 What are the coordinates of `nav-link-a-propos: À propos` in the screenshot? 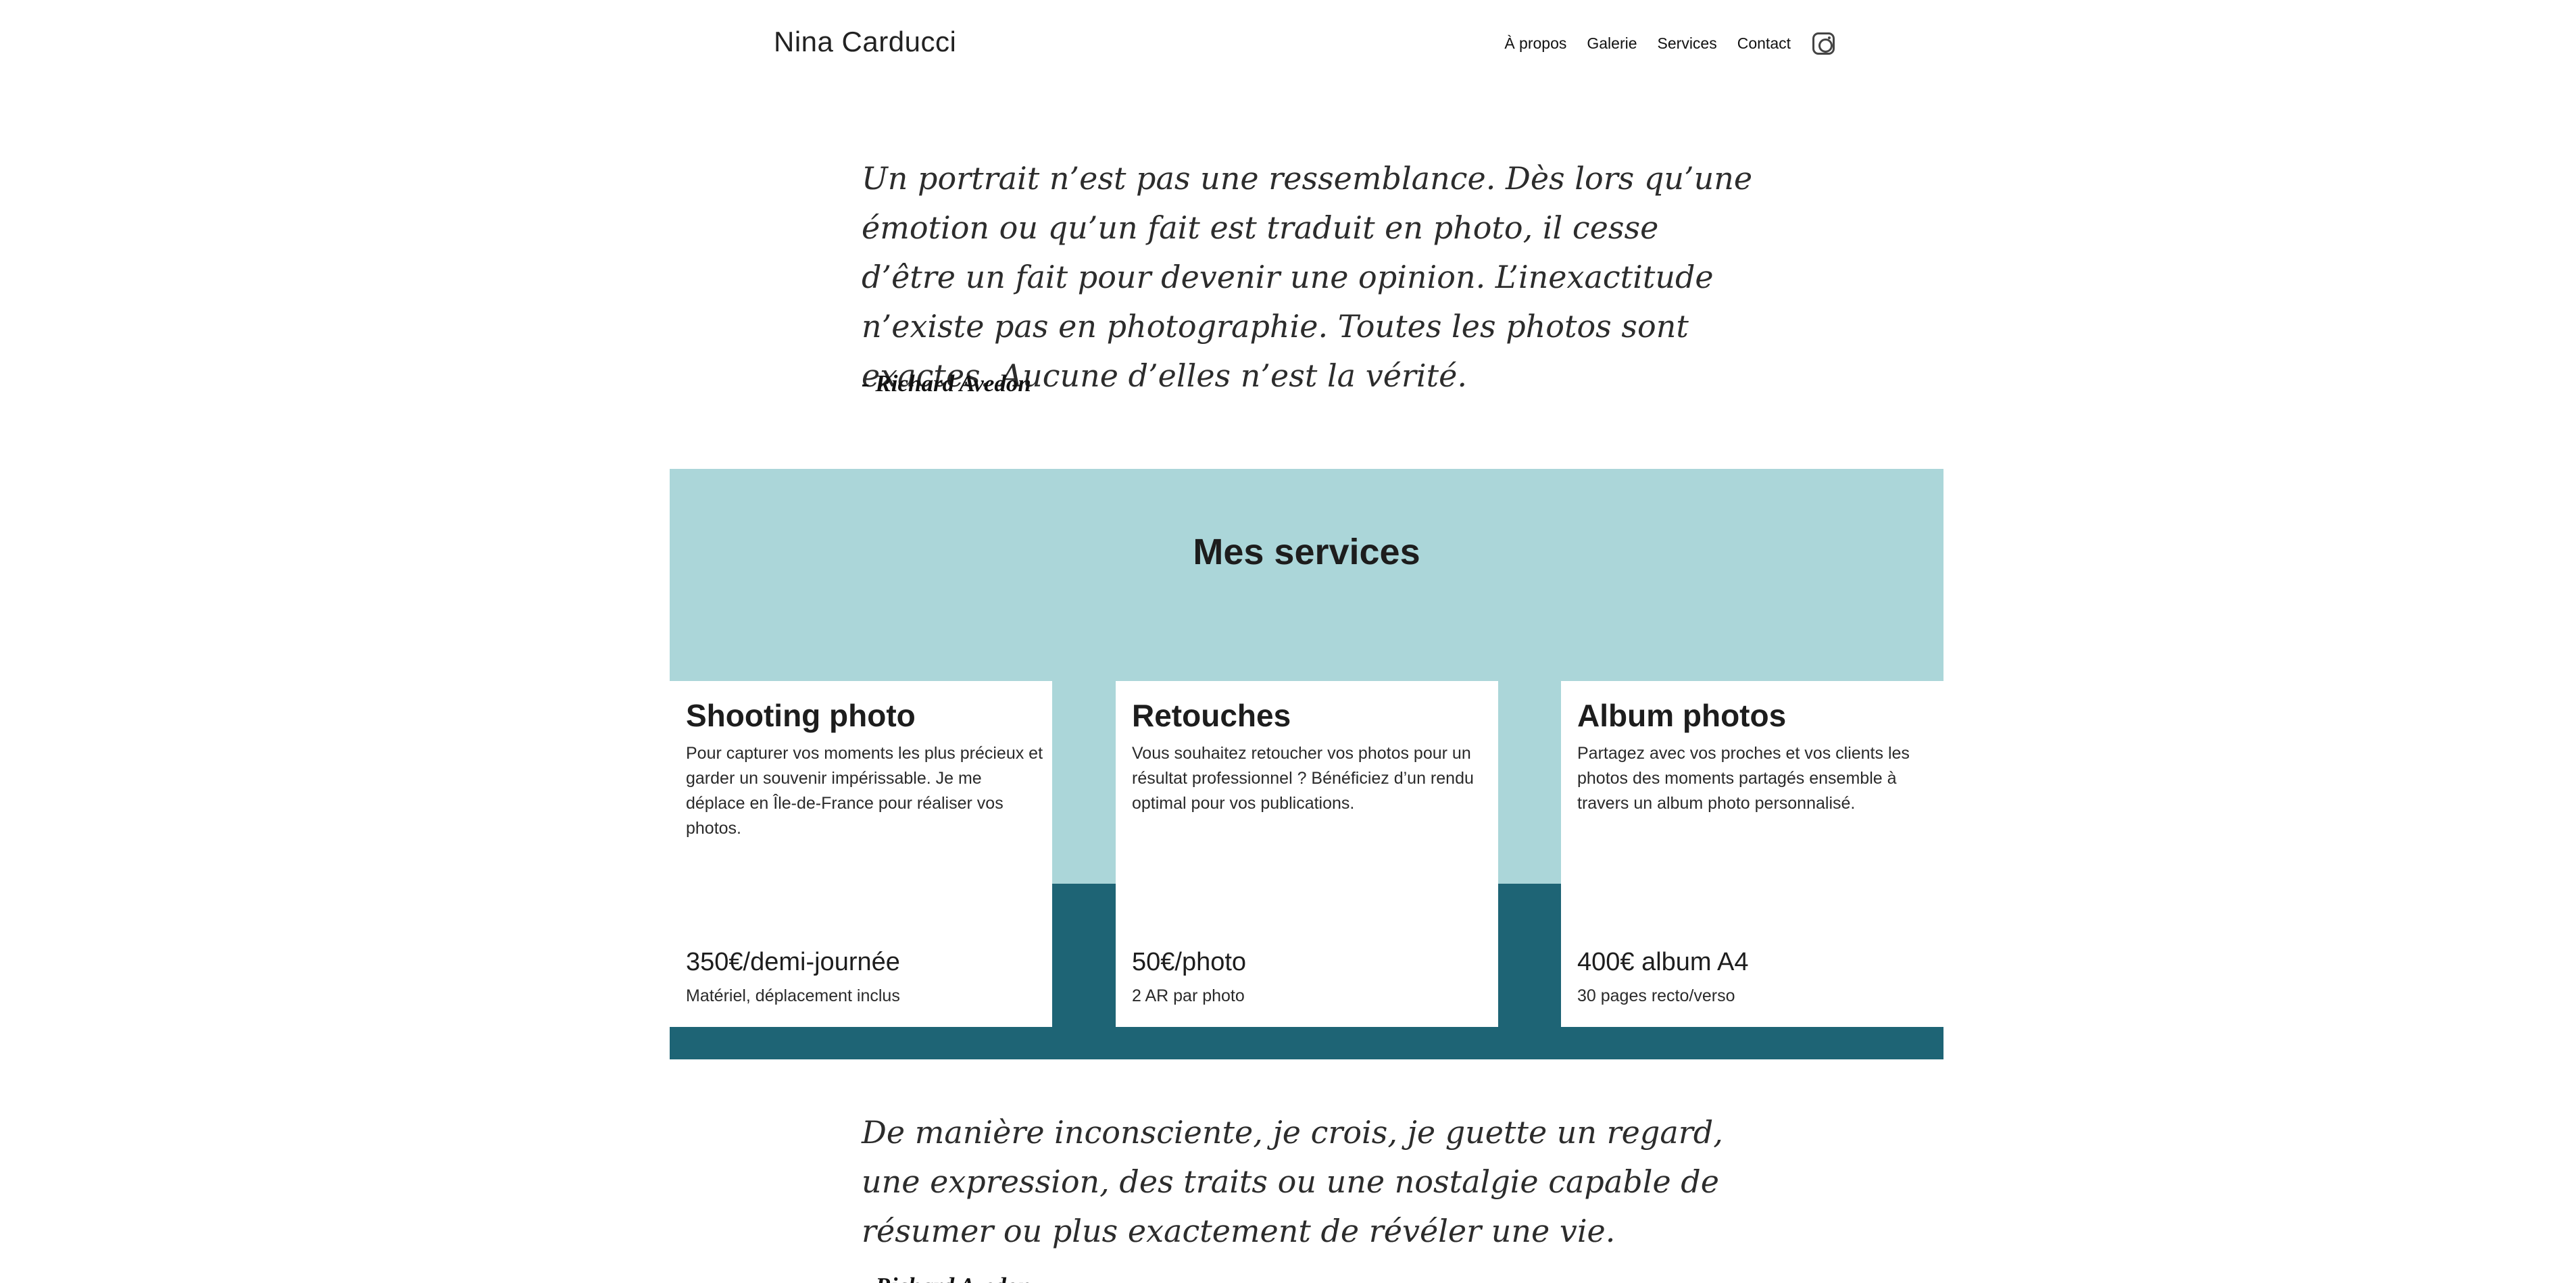 It's located at (1535, 43).